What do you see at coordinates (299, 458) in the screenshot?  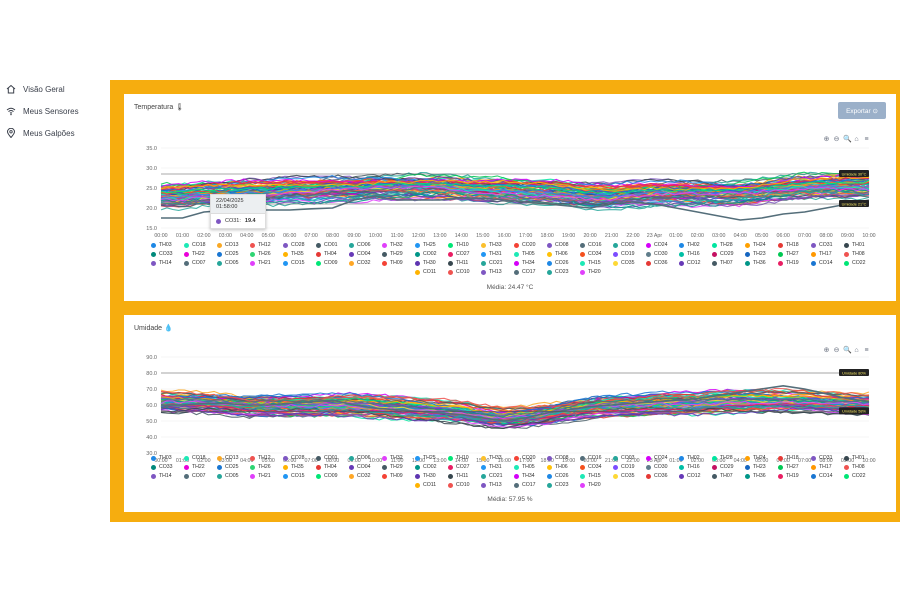 I see `legend-item-co28: CO28` at bounding box center [299, 458].